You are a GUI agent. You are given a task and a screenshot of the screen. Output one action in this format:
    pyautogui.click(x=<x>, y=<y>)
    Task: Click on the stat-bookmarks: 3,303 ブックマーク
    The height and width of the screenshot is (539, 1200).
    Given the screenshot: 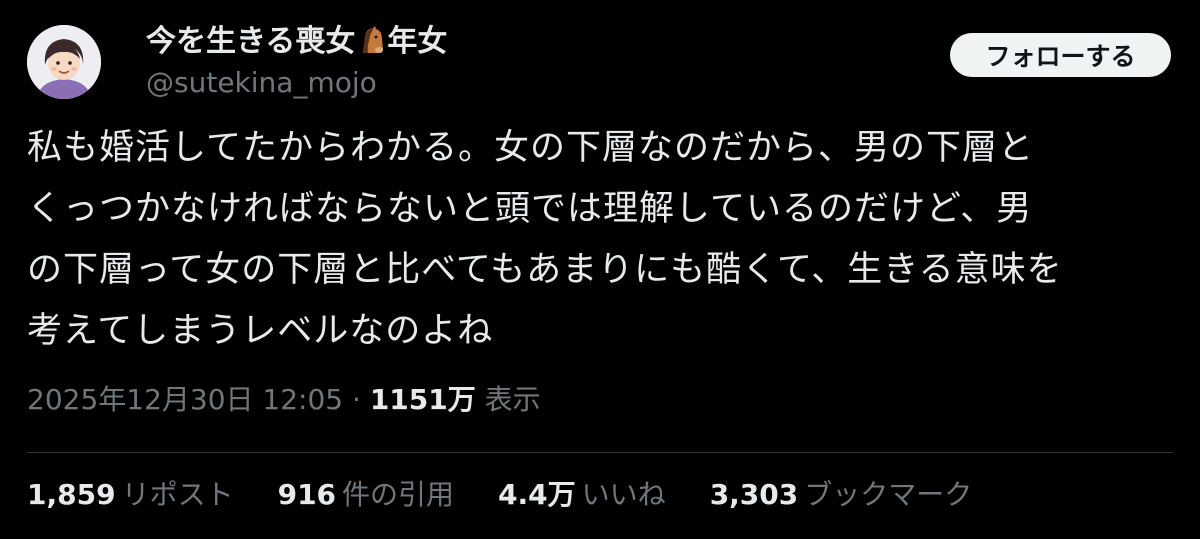 What is the action you would take?
    pyautogui.click(x=841, y=493)
    